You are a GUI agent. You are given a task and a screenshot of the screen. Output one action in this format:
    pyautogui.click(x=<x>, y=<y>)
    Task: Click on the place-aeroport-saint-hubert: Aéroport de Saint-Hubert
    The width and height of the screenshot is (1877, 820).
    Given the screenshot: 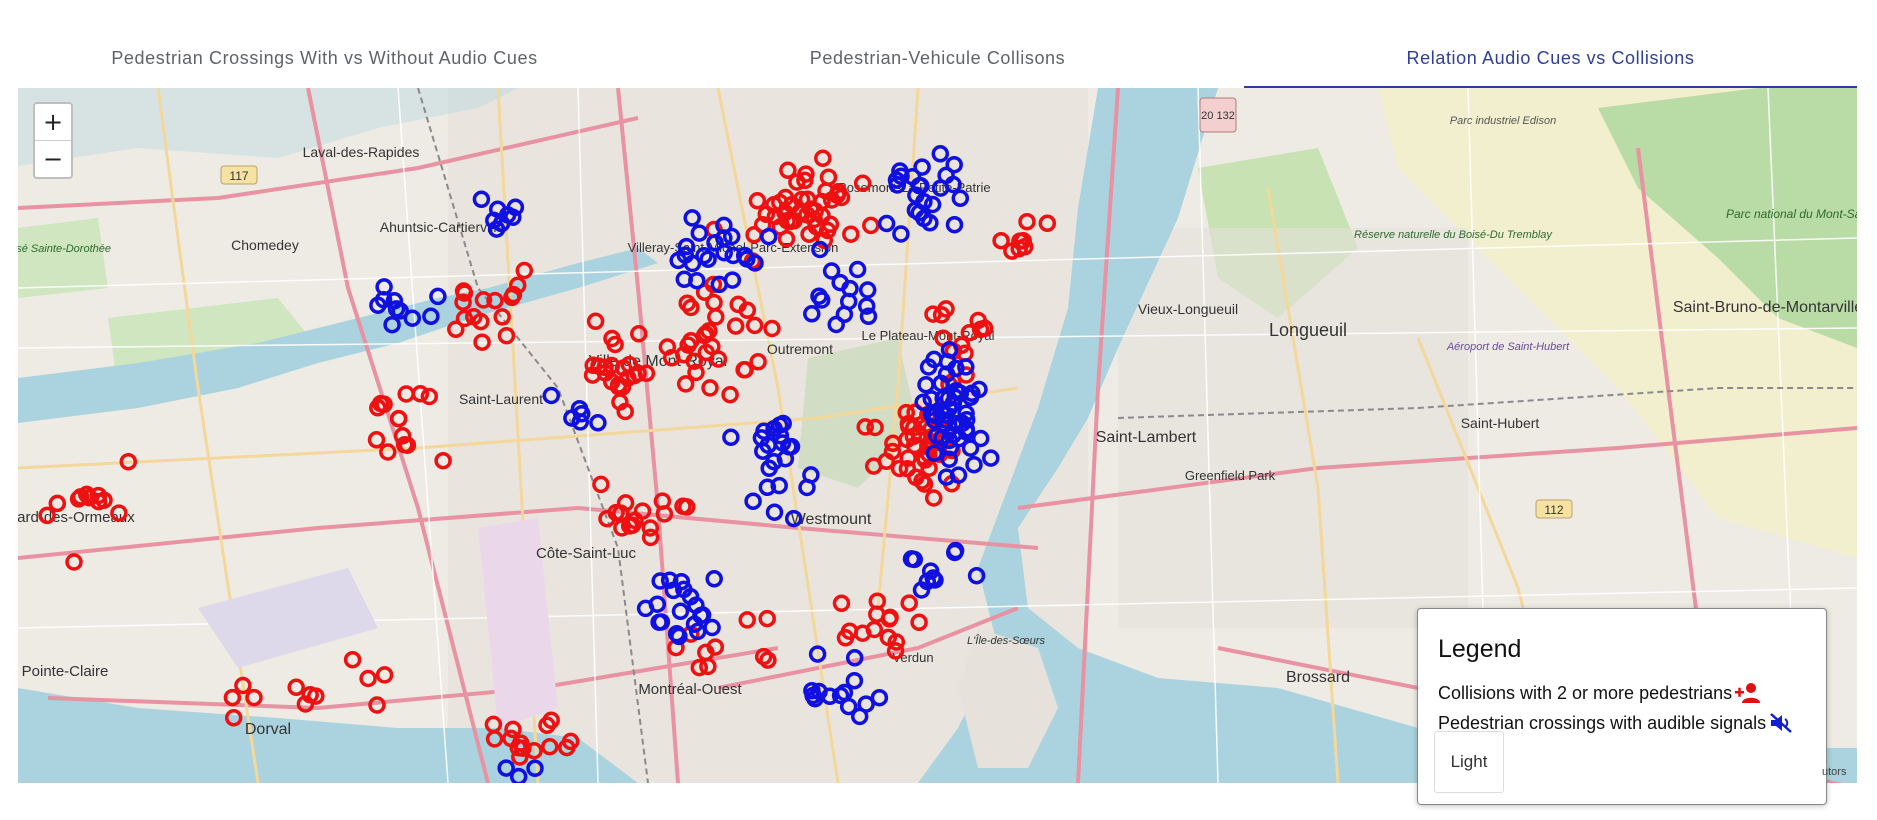 What is the action you would take?
    pyautogui.click(x=1508, y=347)
    